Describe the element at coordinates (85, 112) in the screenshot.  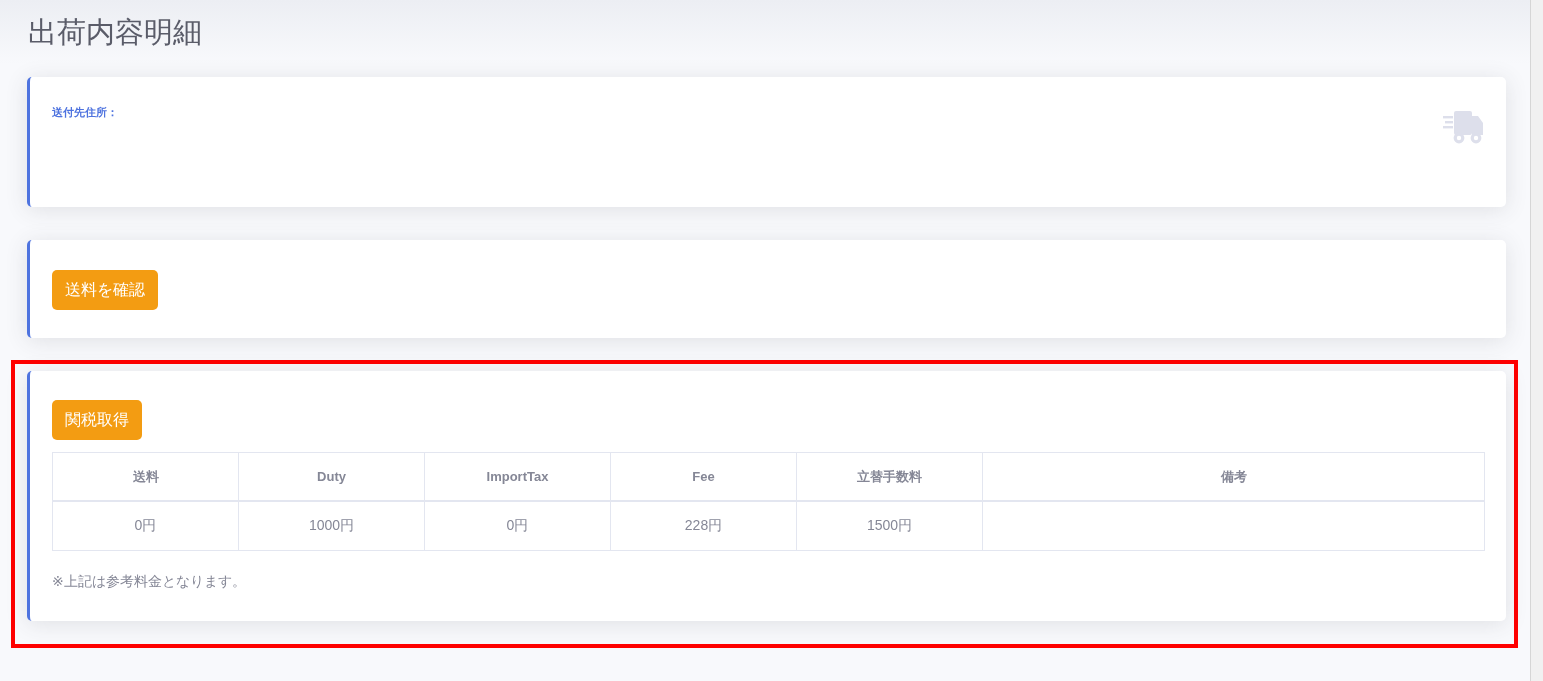
I see `address-label: 送付先住所：` at that location.